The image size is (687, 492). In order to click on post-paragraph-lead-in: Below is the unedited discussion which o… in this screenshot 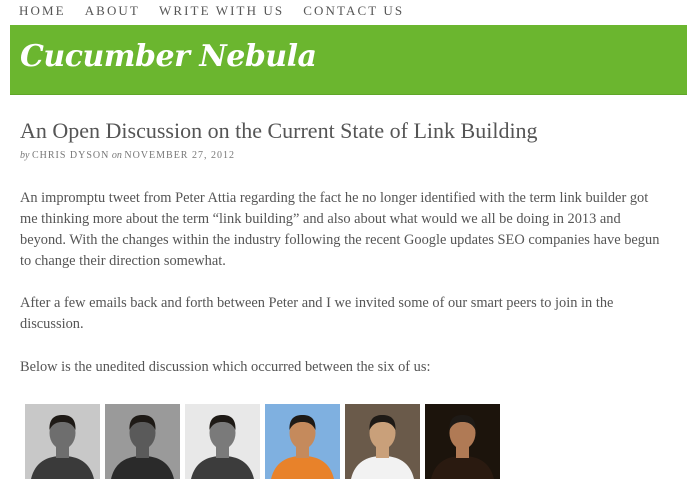, I will do `click(225, 367)`.